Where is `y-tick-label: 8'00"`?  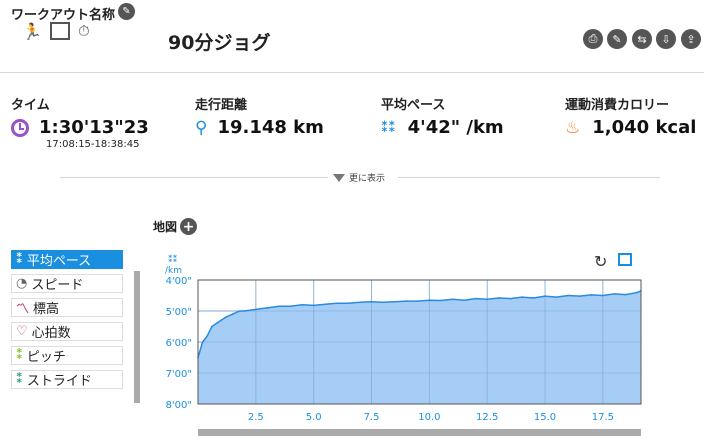 y-tick-label: 8'00" is located at coordinates (179, 405).